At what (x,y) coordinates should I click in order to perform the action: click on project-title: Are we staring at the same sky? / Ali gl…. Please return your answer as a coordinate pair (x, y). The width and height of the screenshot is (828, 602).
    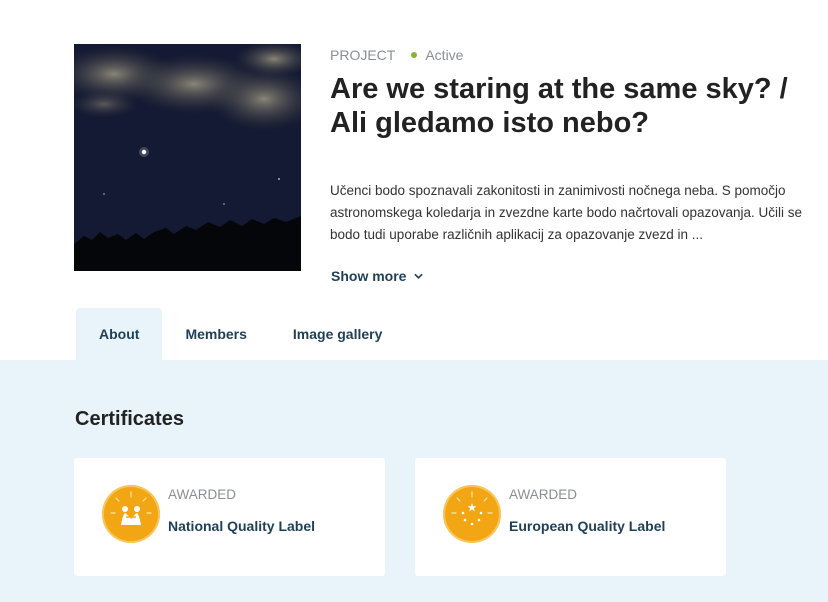
    Looking at the image, I should click on (559, 106).